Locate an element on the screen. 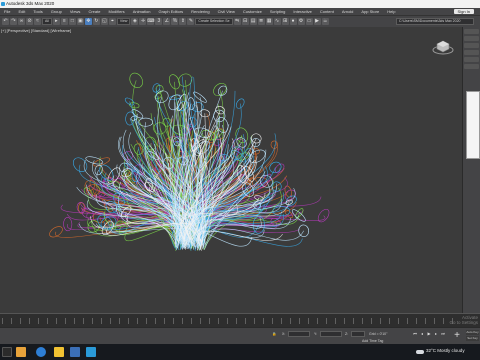  render-iterative-icon: ☕ is located at coordinates (325, 21).